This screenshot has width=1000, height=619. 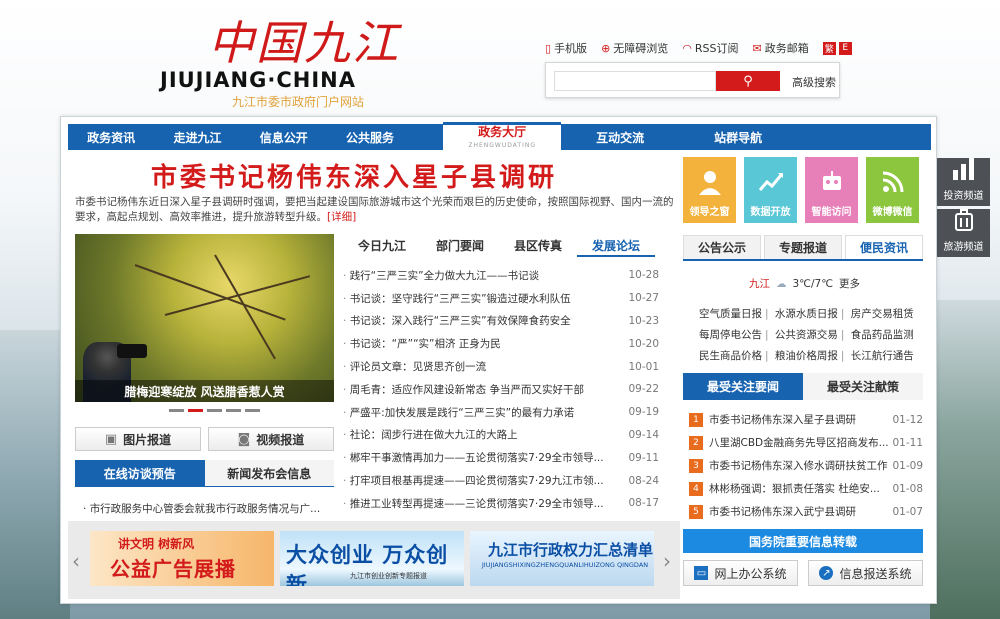 What do you see at coordinates (634, 48) in the screenshot?
I see `accessibility-link: ⊕ 无障碍浏览` at bounding box center [634, 48].